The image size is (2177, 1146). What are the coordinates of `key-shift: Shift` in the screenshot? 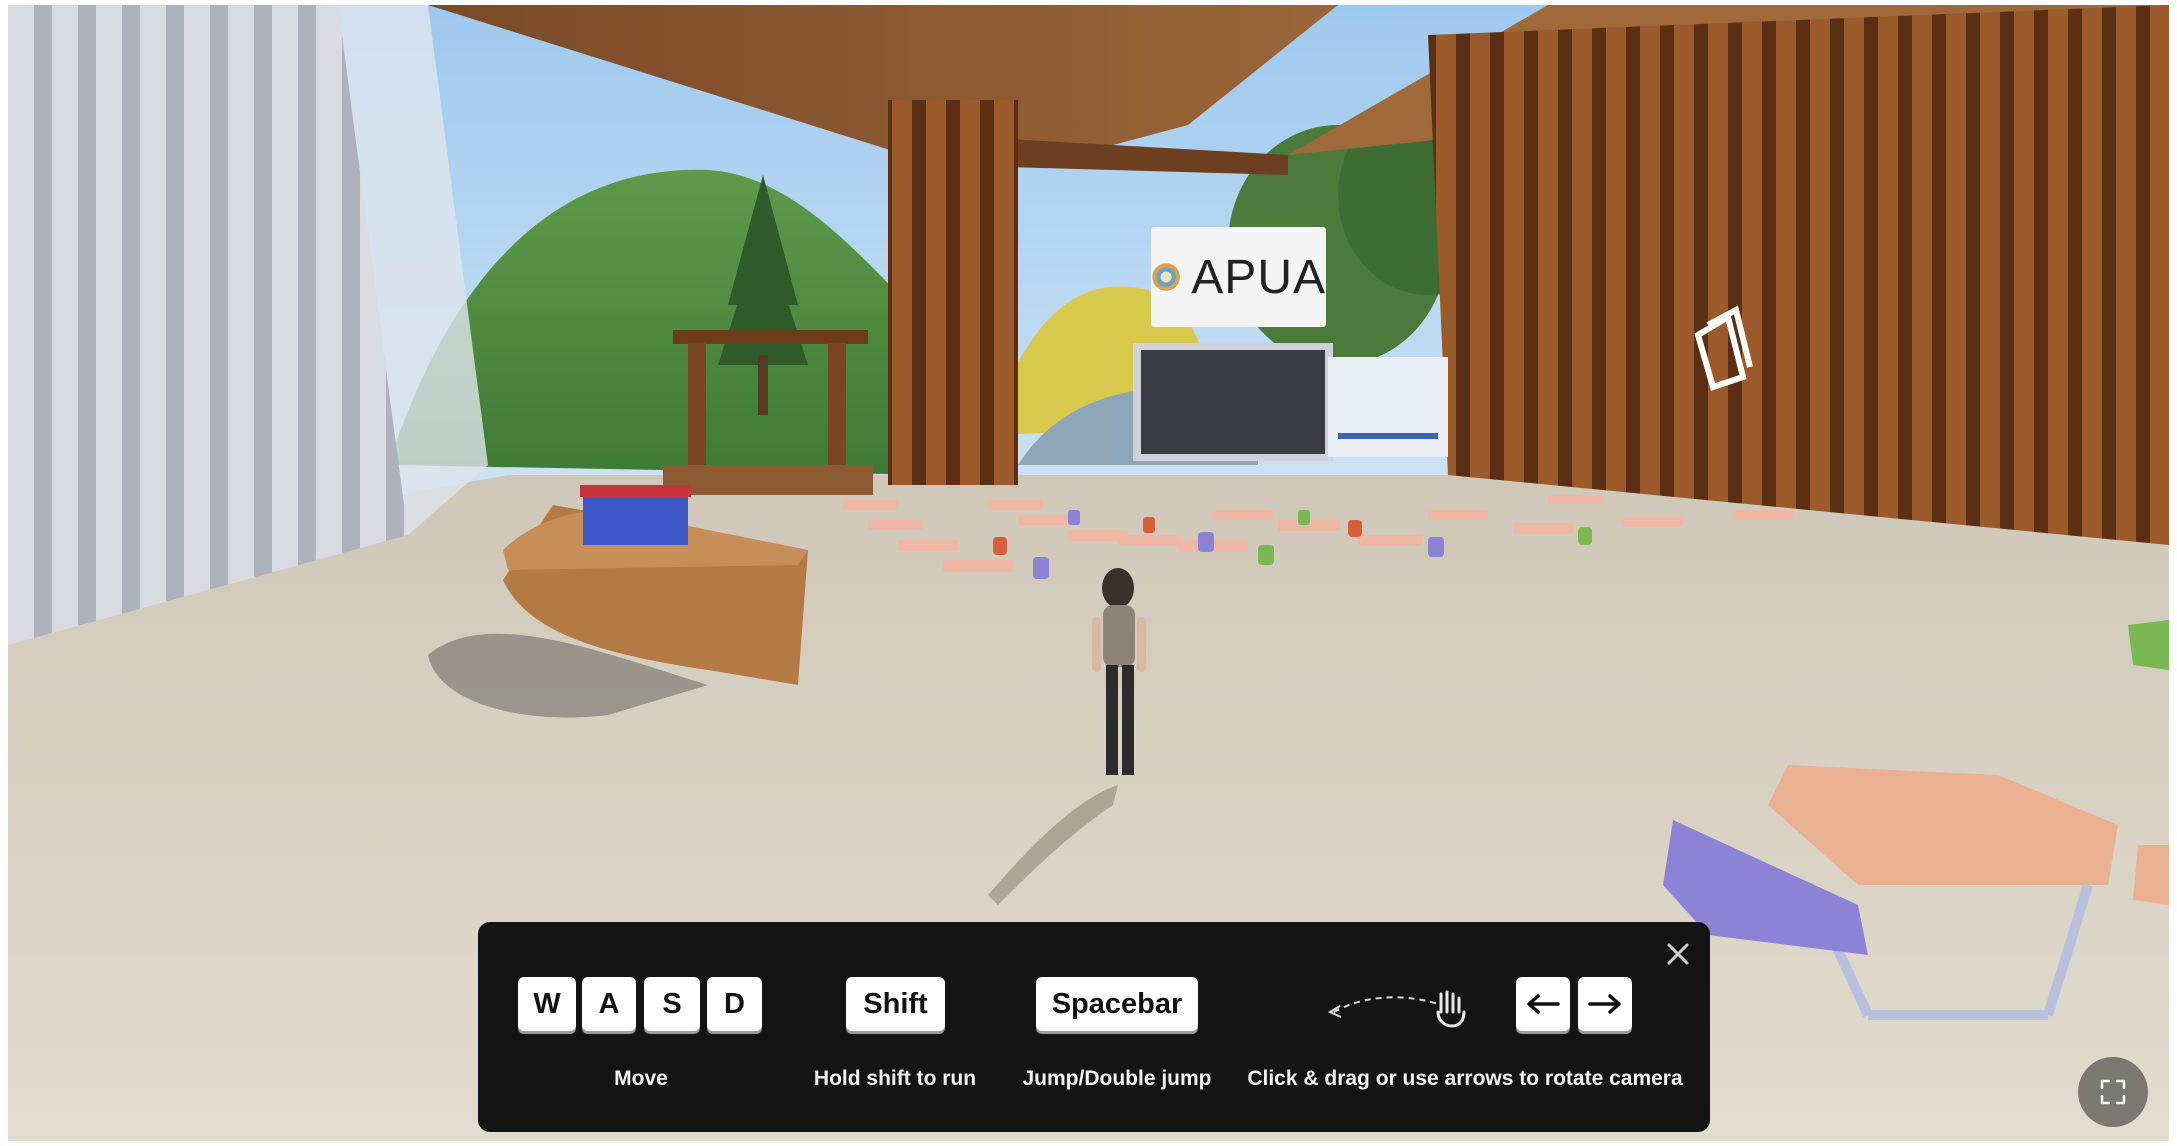 It's located at (895, 1004).